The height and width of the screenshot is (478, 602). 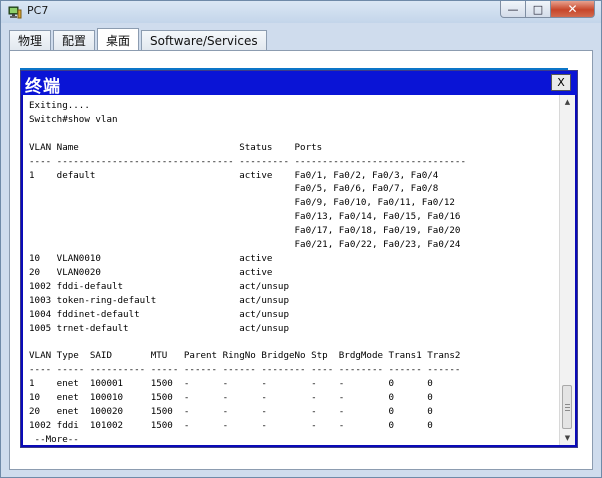 I want to click on tab-physical: 物理, so click(x=30, y=40).